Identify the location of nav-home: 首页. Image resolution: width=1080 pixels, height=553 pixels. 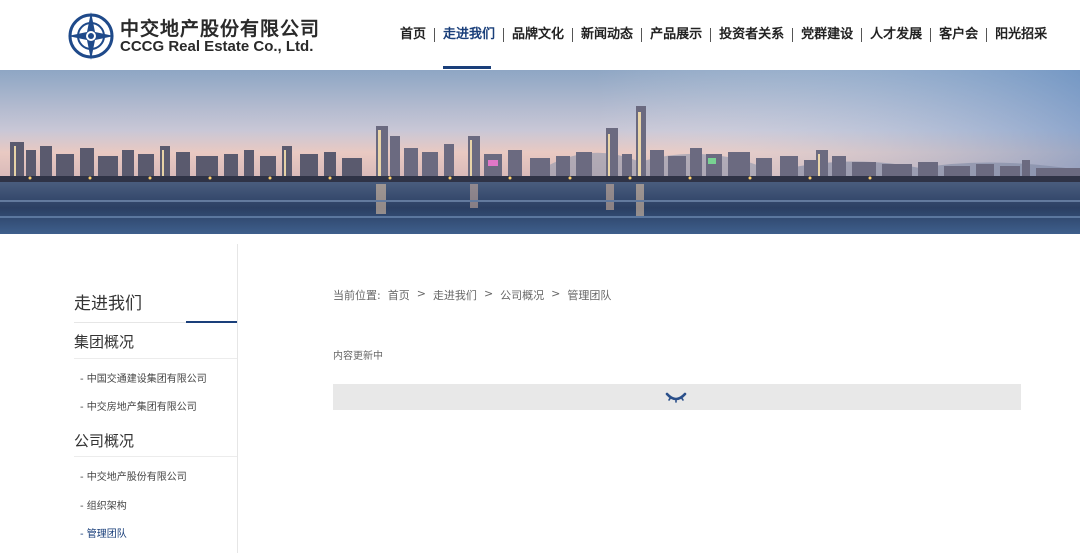
(413, 35).